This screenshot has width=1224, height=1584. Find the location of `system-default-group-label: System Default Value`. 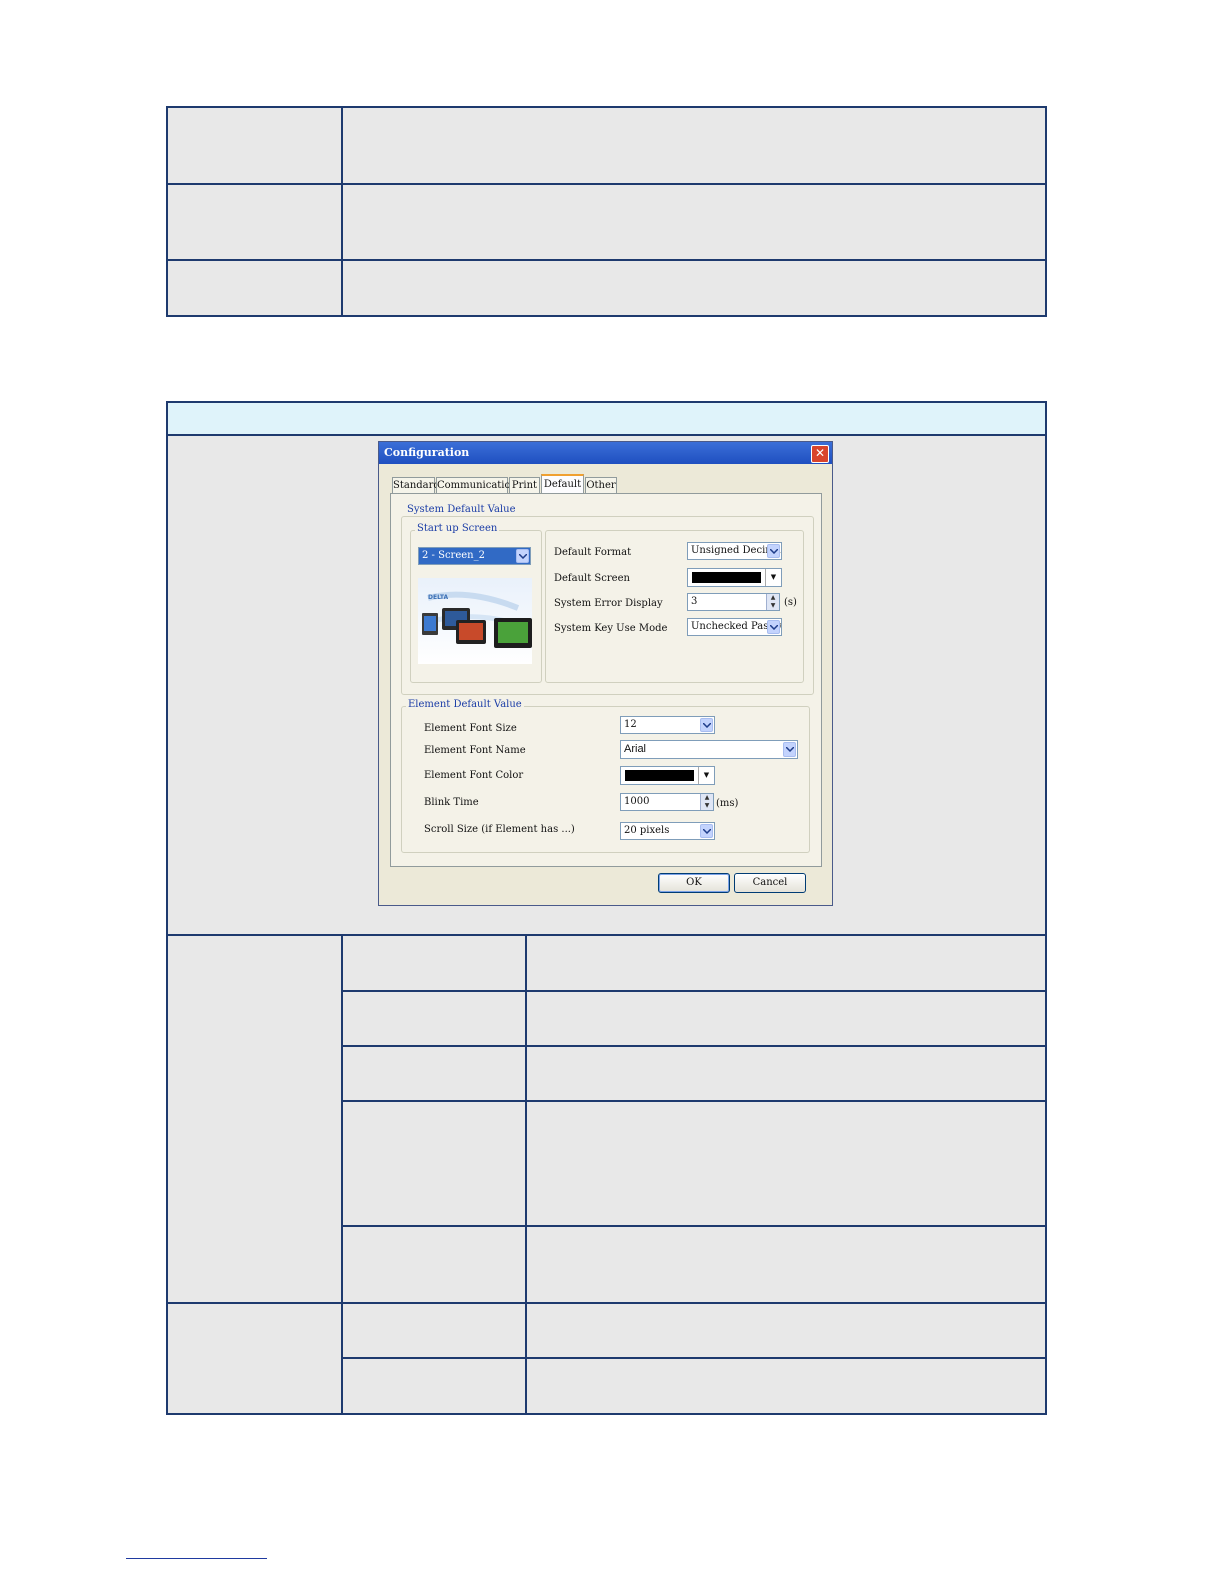

system-default-group-label: System Default Value is located at coordinates (461, 509).